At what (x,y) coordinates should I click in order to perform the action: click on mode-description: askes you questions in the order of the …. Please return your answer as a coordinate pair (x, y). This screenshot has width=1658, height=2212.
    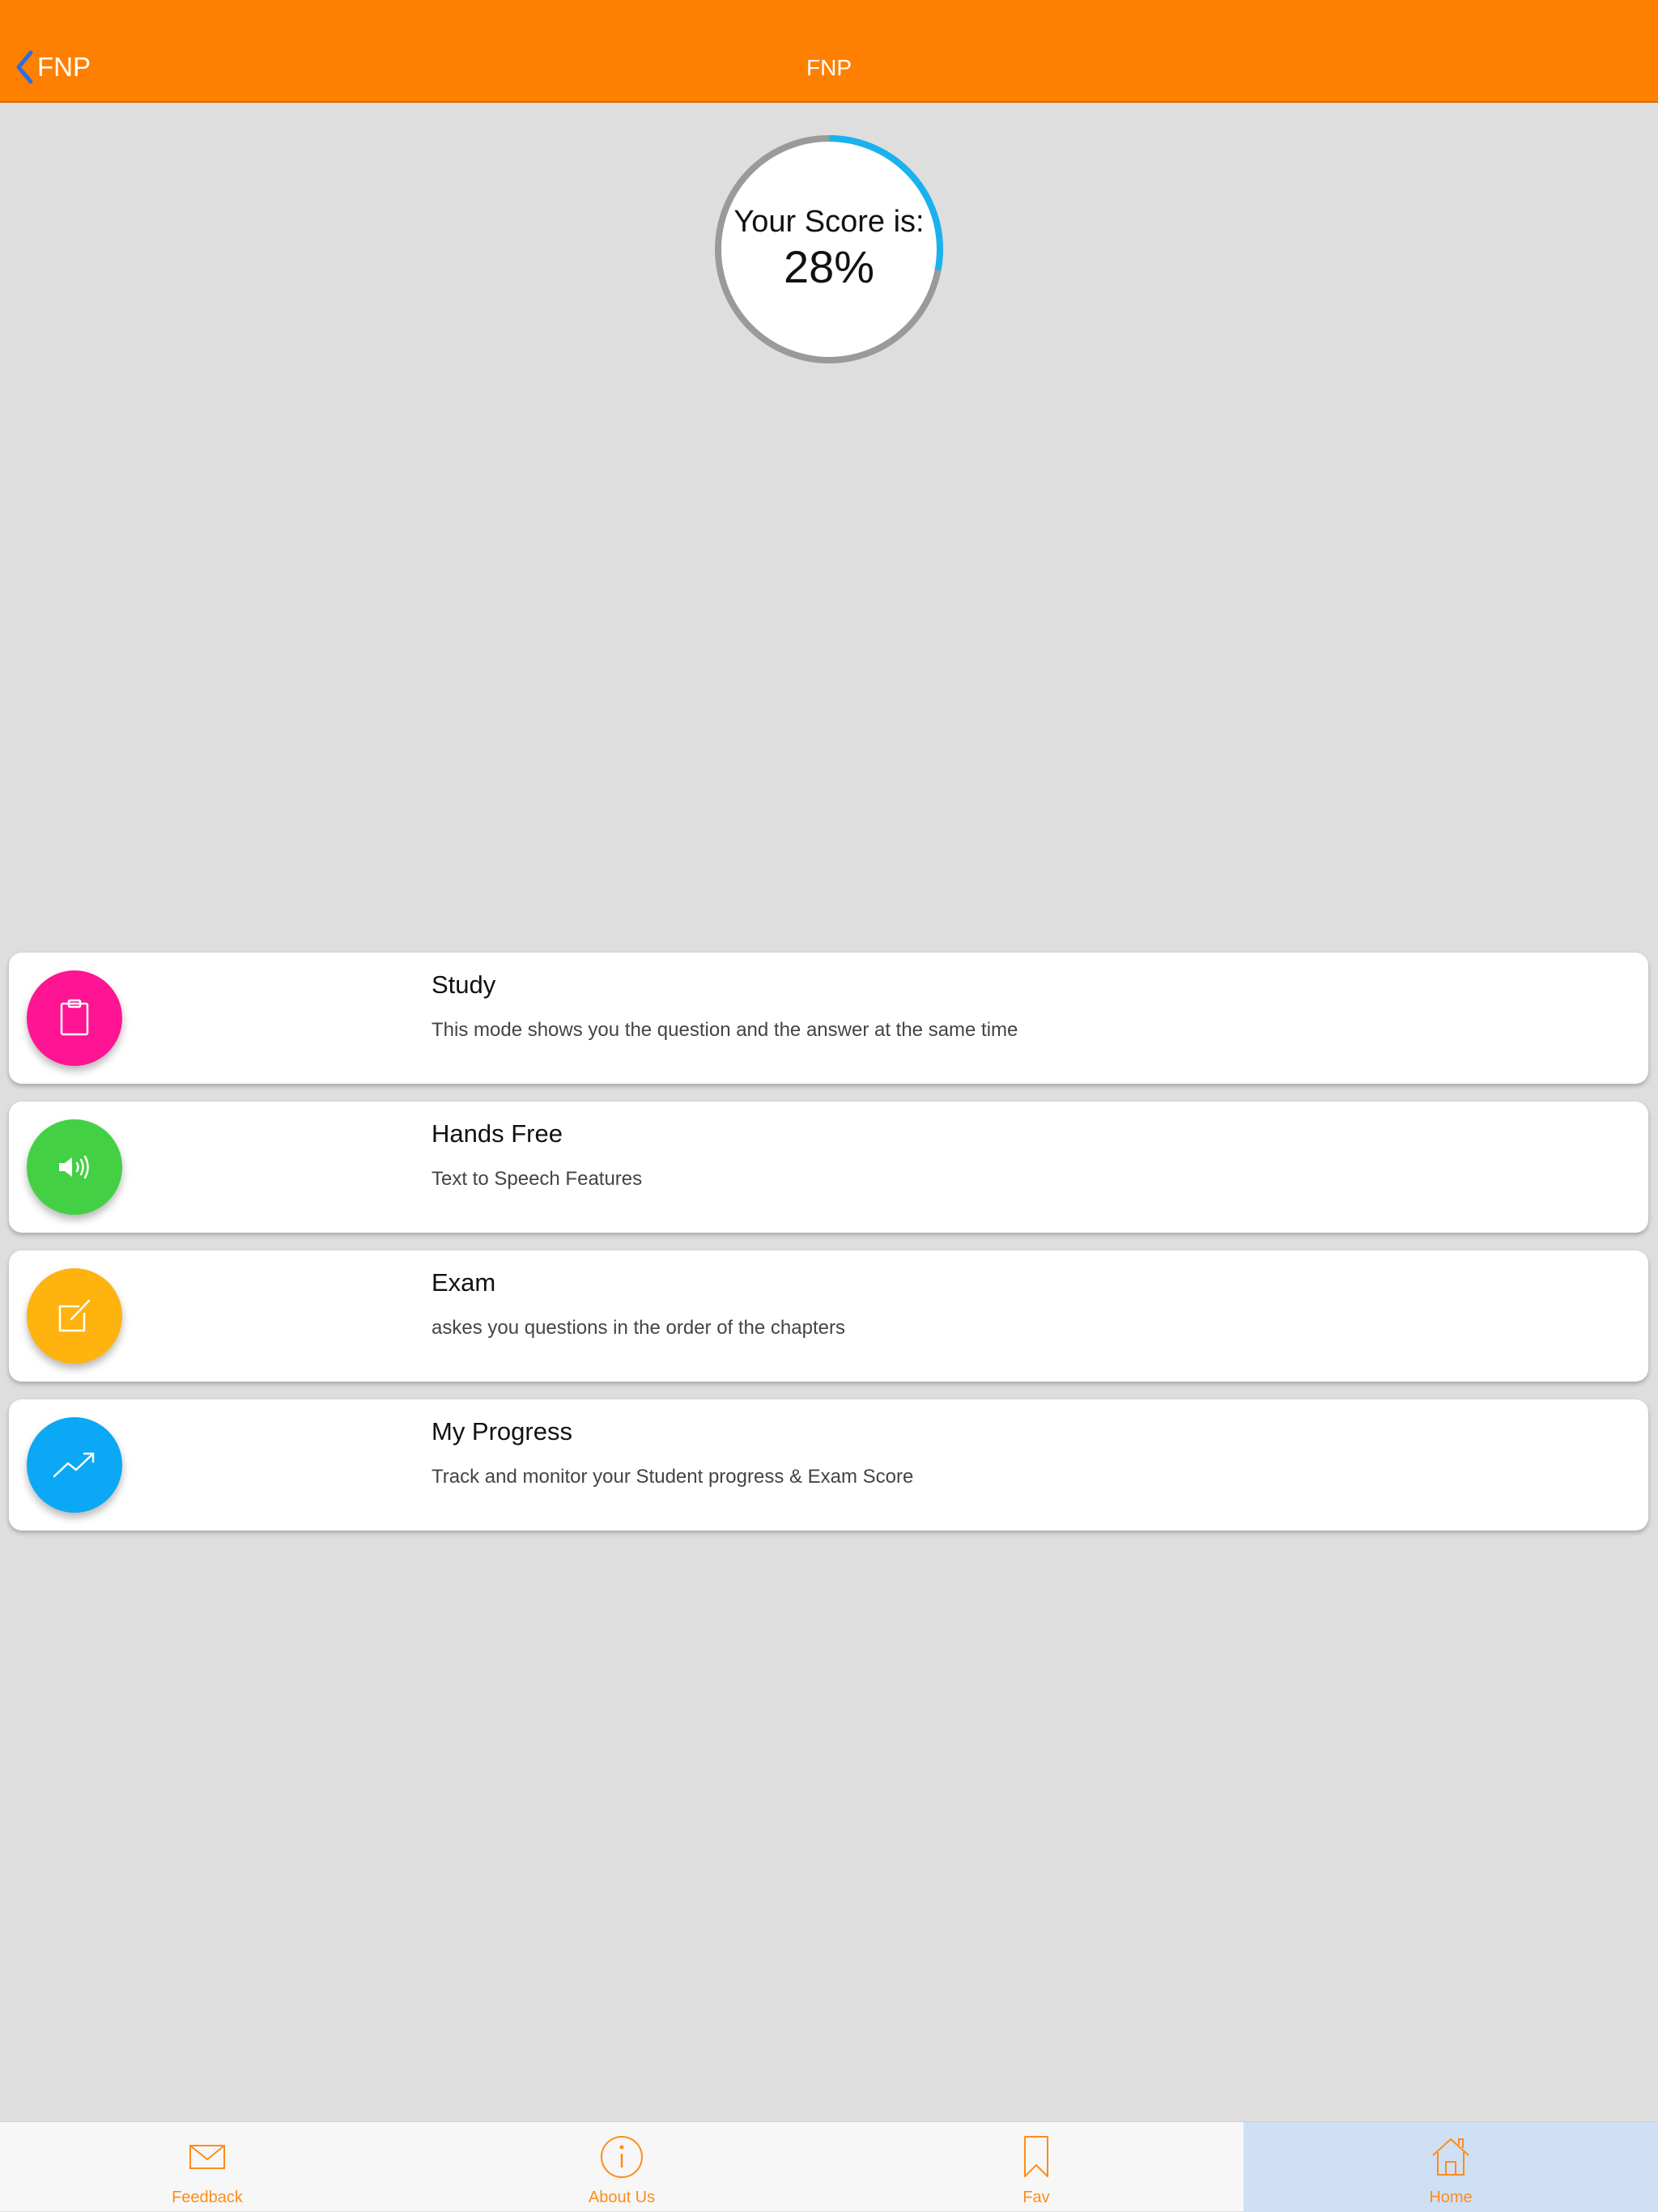
    Looking at the image, I should click on (638, 1328).